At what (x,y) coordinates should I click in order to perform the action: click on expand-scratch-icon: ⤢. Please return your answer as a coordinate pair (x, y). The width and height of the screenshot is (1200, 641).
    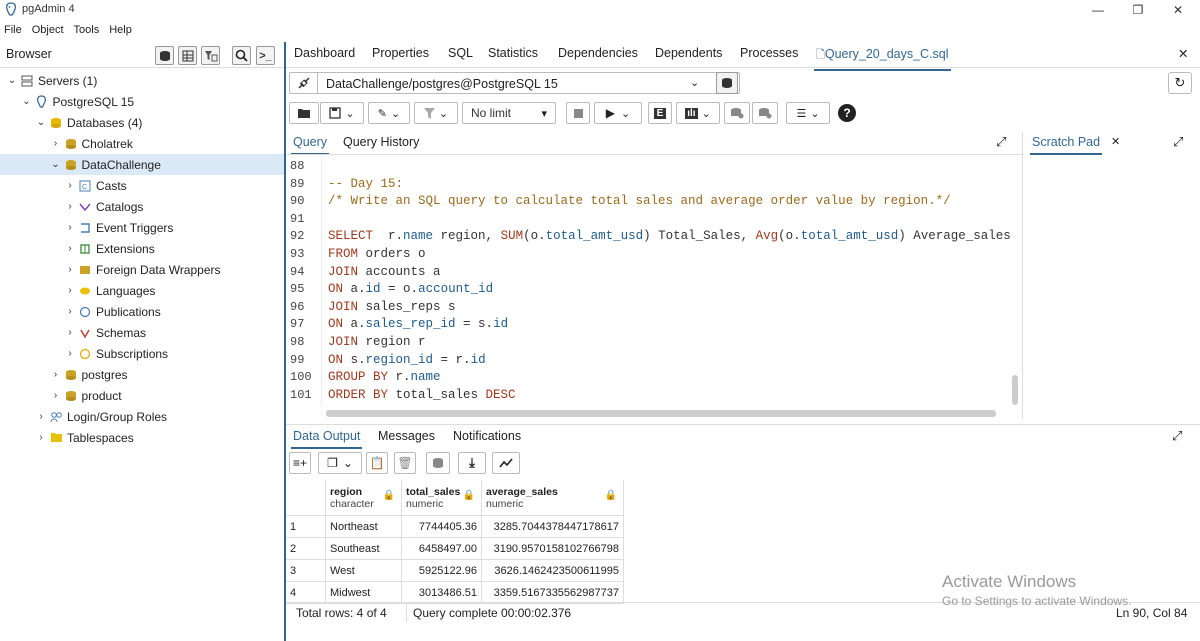
    Looking at the image, I should click on (1178, 142).